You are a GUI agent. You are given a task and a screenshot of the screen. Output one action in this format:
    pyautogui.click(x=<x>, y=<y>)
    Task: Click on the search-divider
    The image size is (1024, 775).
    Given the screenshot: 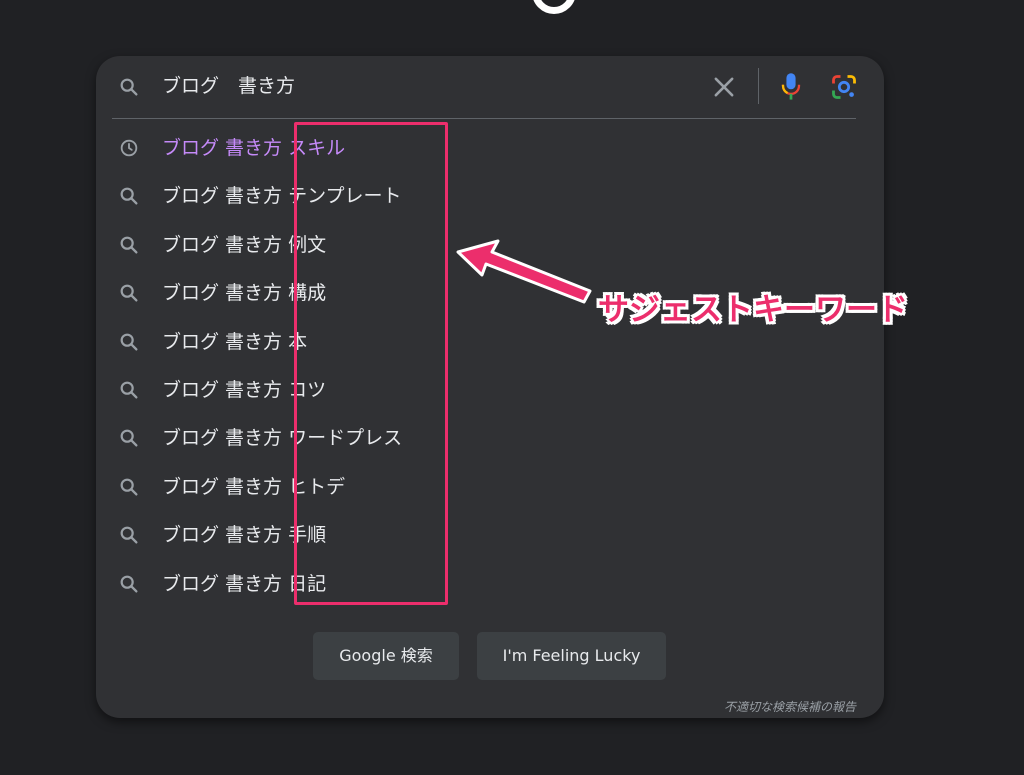 What is the action you would take?
    pyautogui.click(x=484, y=118)
    